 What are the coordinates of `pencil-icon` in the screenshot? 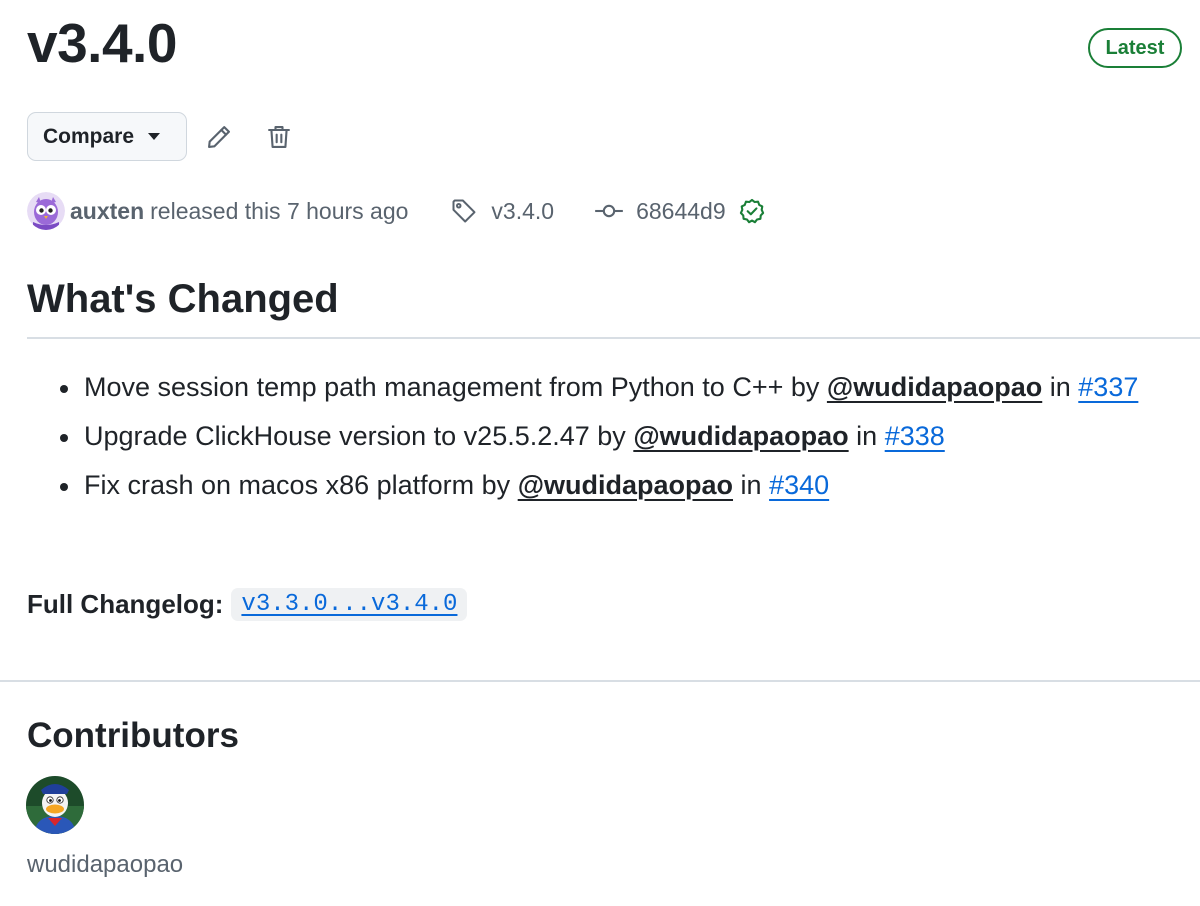 It's located at (219, 136).